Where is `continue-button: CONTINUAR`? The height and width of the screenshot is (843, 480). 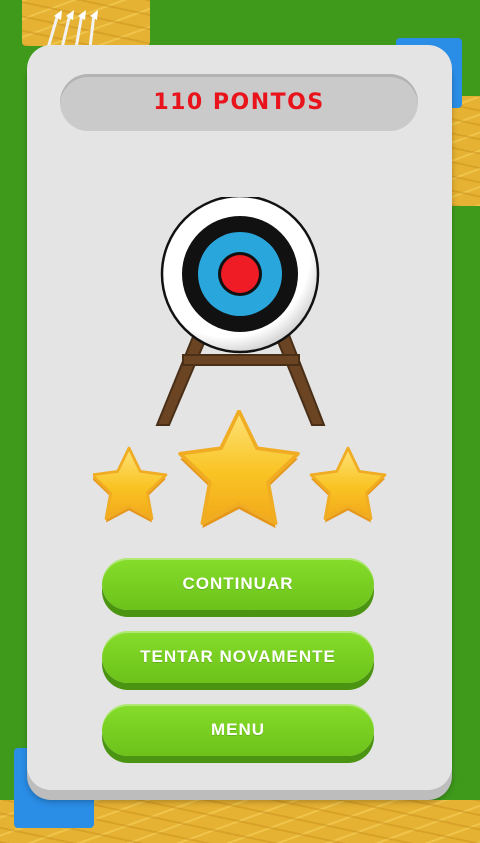 continue-button: CONTINUAR is located at coordinates (238, 584).